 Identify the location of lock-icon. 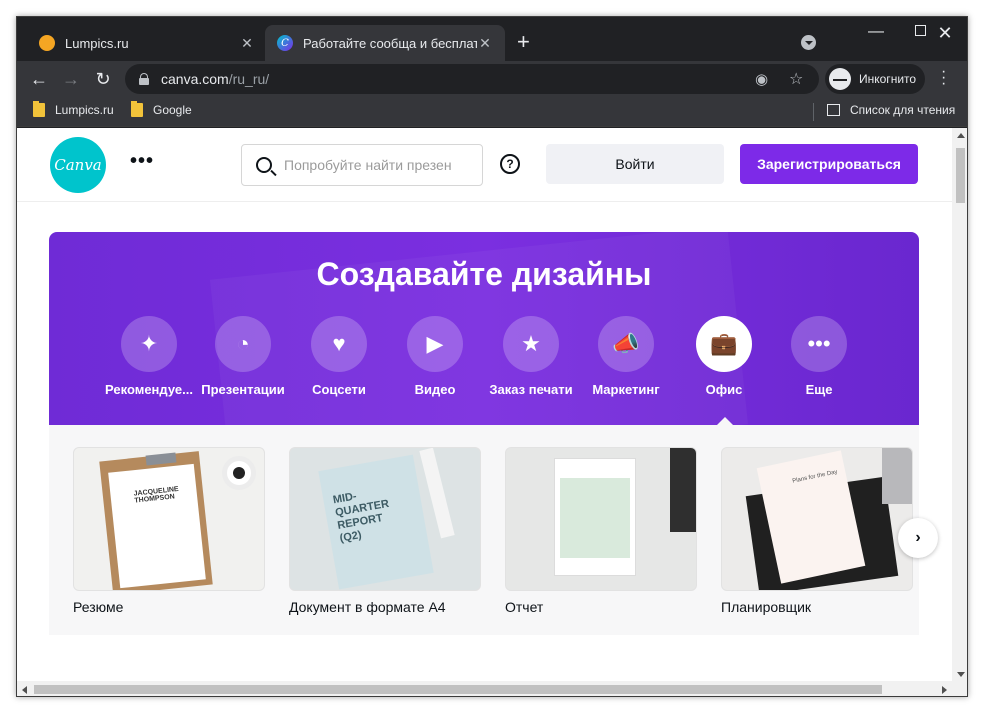
(144, 79).